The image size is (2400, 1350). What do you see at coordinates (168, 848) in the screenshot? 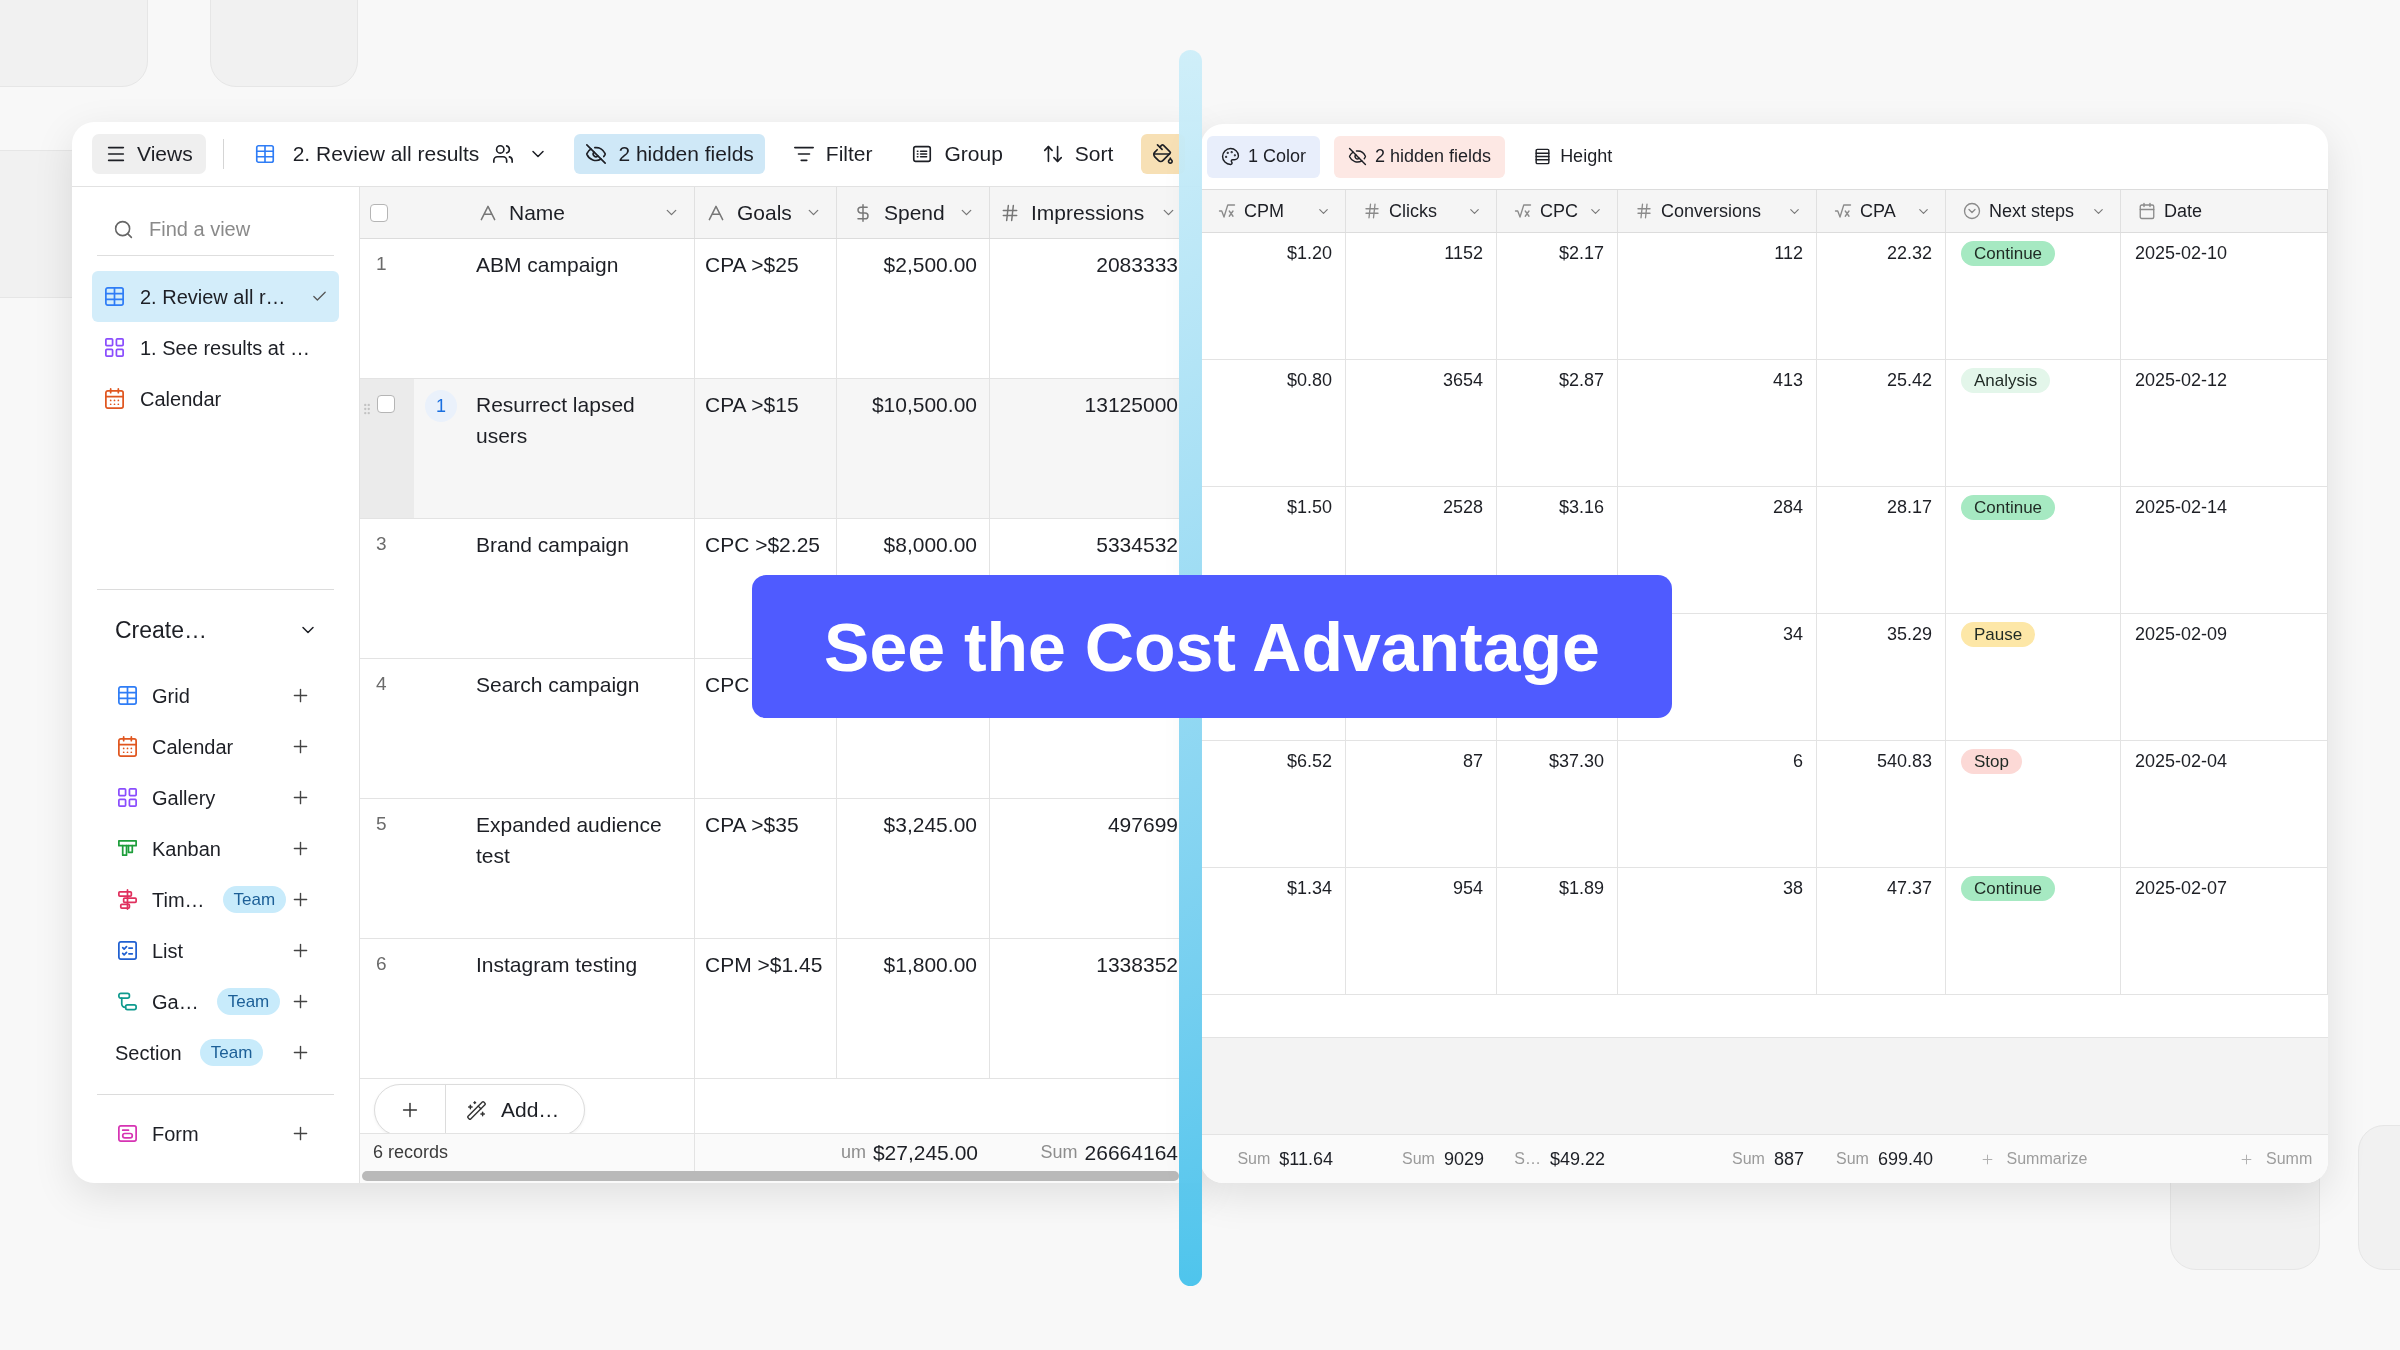
I see `create-view-option: Kanban` at bounding box center [168, 848].